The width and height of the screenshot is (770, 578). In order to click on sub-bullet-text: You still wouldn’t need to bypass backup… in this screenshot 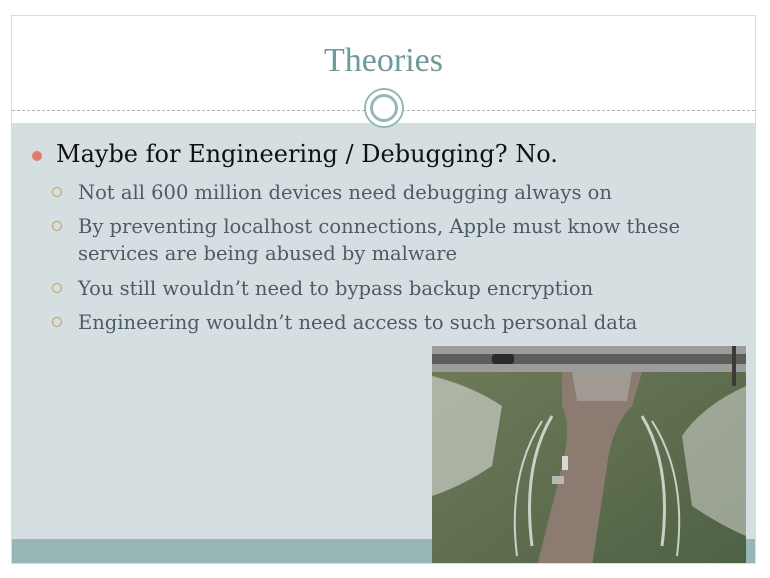, I will do `click(336, 288)`.